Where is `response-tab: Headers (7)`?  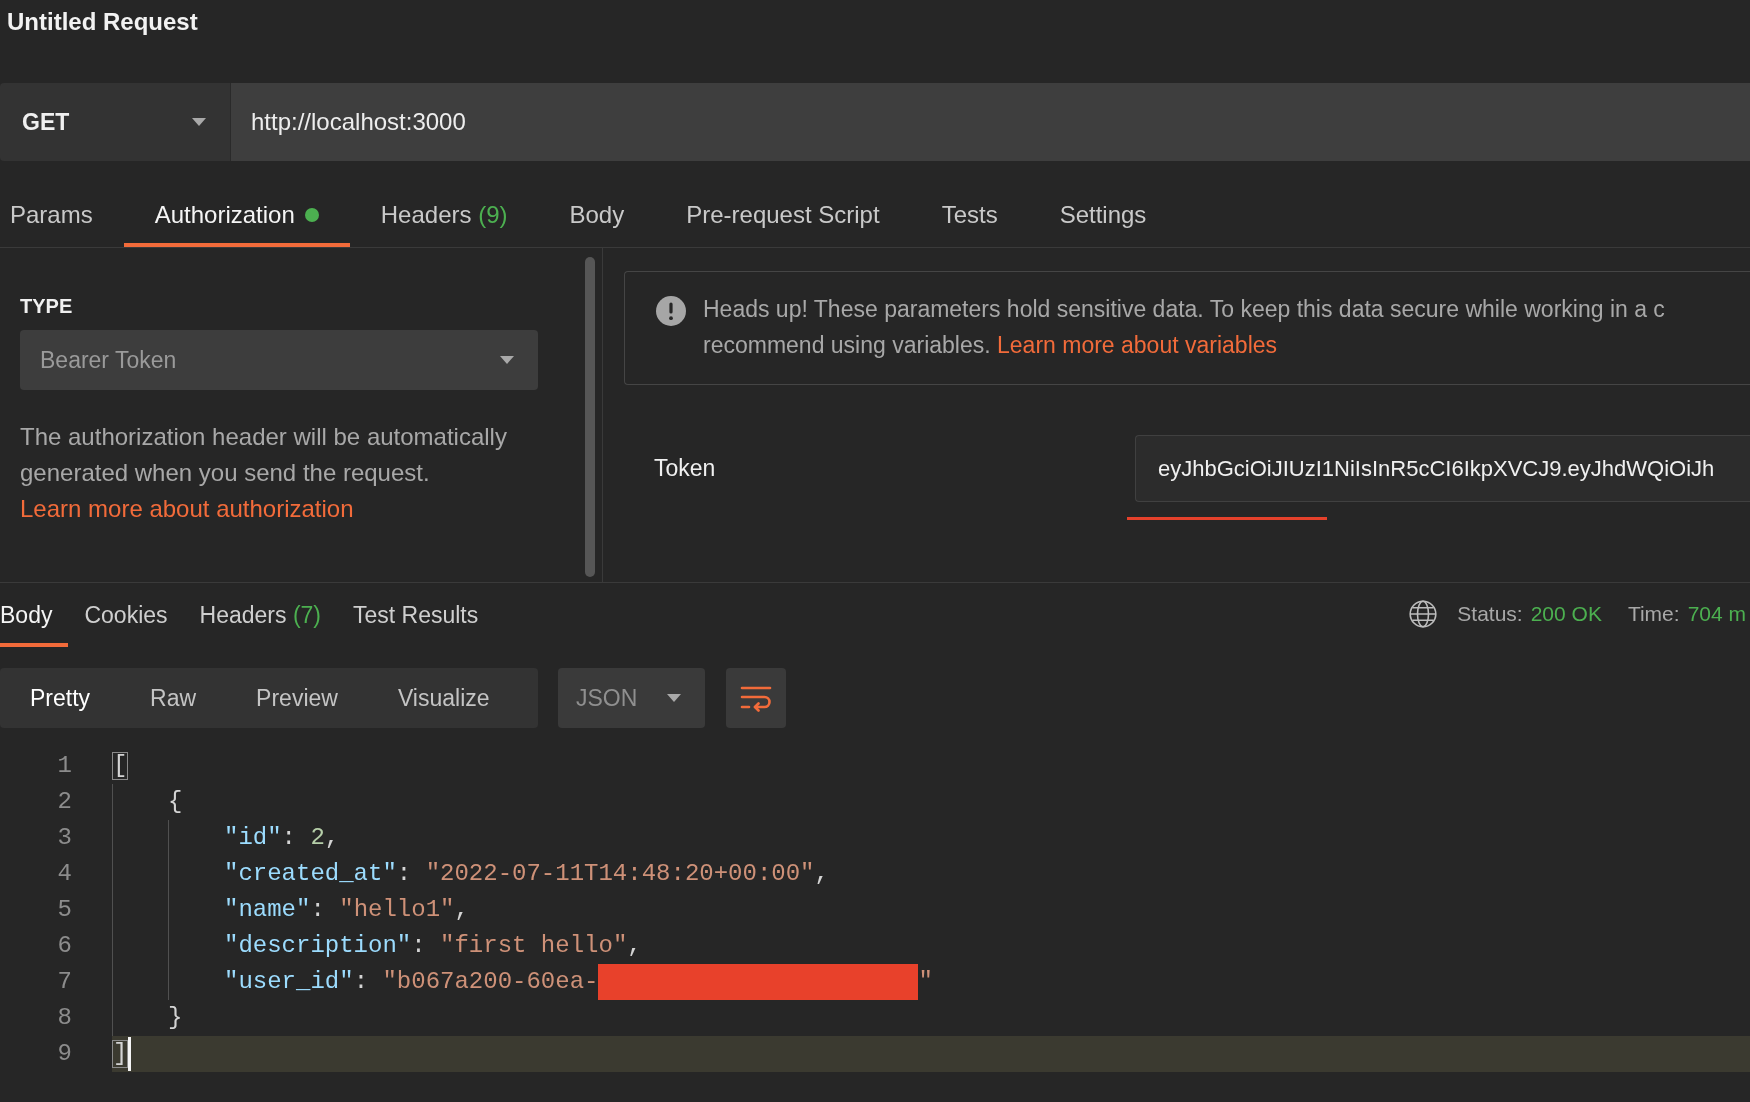
response-tab: Headers (7) is located at coordinates (260, 615).